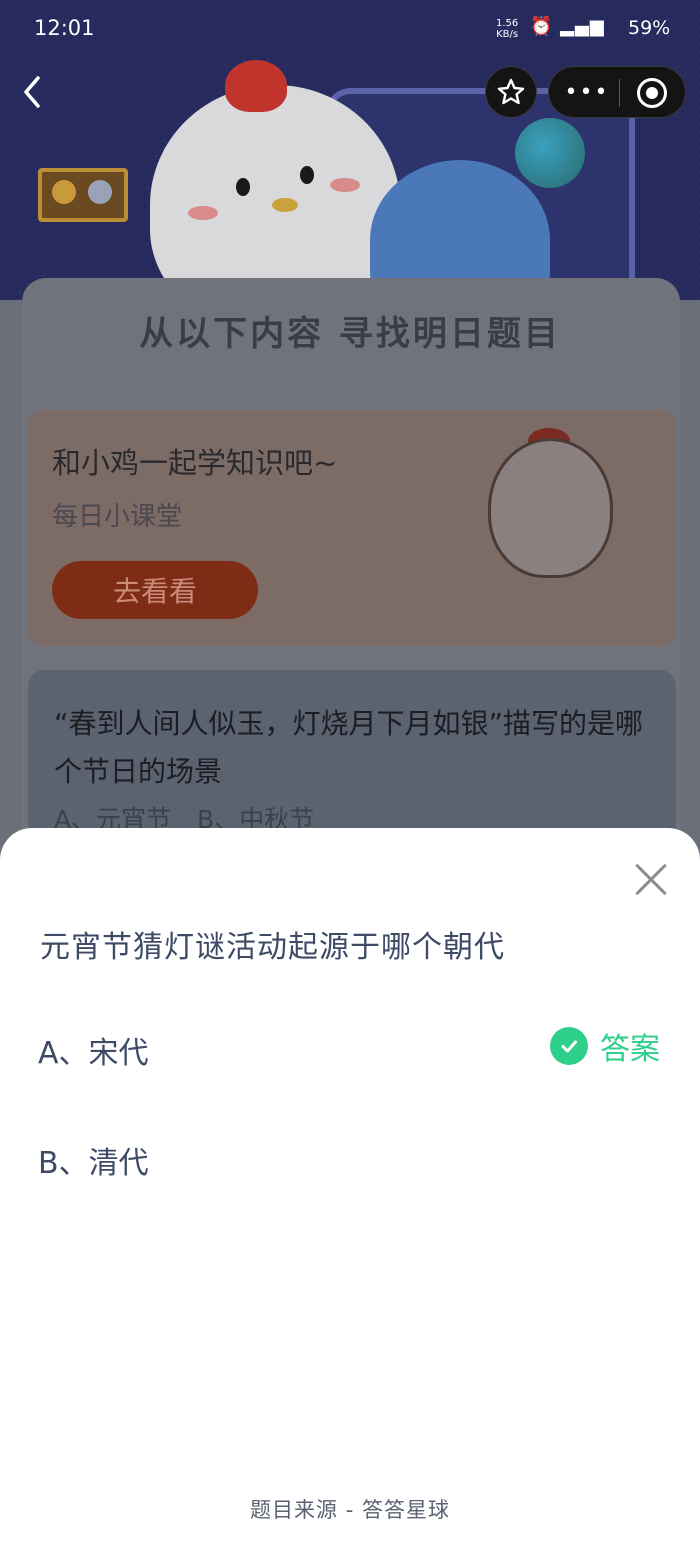 This screenshot has width=700, height=1555. I want to click on signal-icon: ▂▄▆, so click(582, 26).